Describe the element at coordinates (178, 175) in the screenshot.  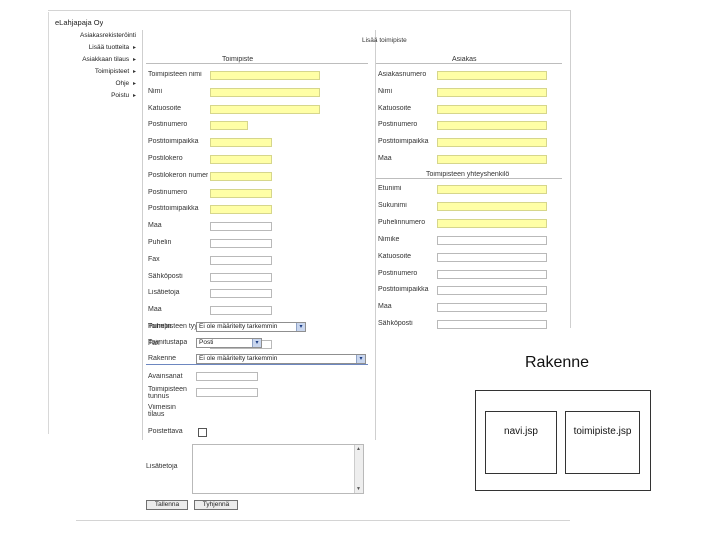
I see `left-field-label: Postilokeron numero` at that location.